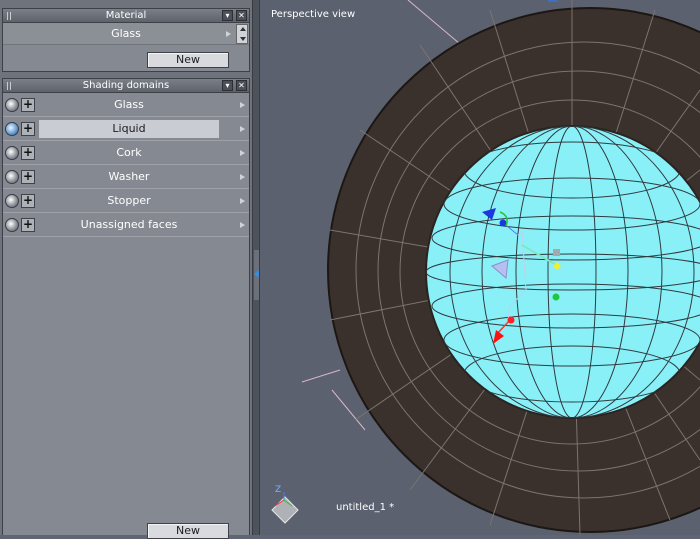 This screenshot has width=700, height=539. I want to click on domain-row-washer: + Washer, so click(126, 177).